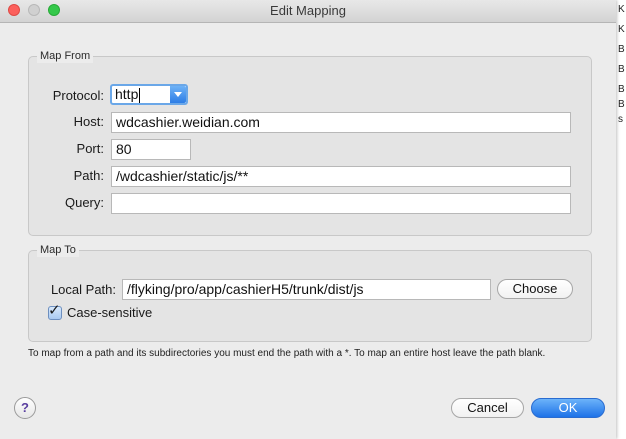 This screenshot has height=439, width=626. What do you see at coordinates (306, 289) in the screenshot?
I see `local-path-input: /flyking/pro/app/cashierH5/trunk/dist/js` at bounding box center [306, 289].